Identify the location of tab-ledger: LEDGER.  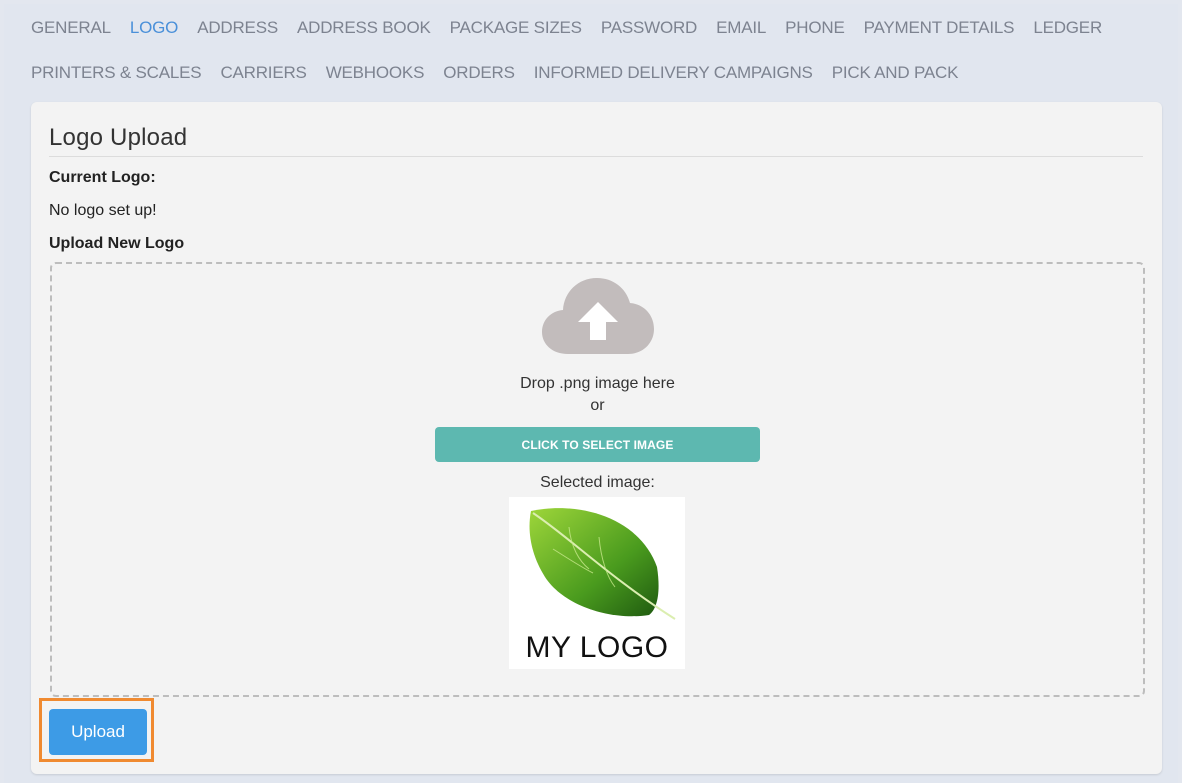
(1067, 28).